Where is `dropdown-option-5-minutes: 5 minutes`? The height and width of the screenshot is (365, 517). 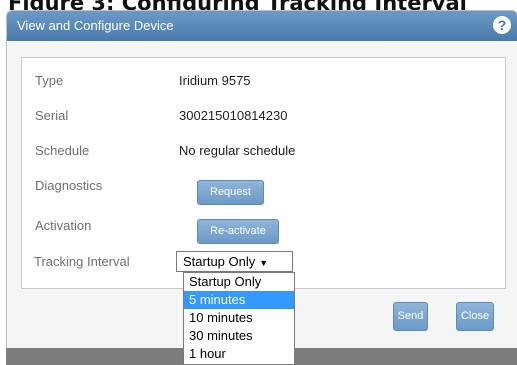 dropdown-option-5-minutes: 5 minutes is located at coordinates (239, 300).